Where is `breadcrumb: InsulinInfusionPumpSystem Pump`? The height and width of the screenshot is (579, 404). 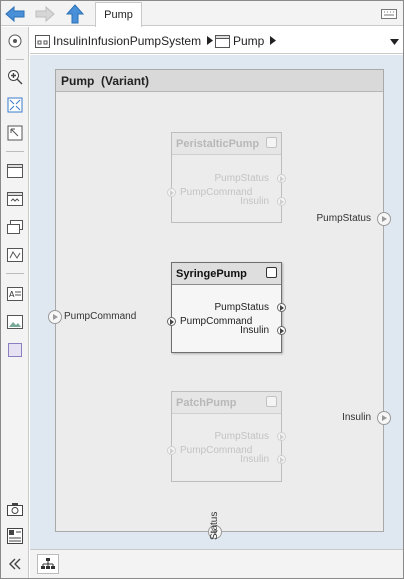 breadcrumb: InsulinInfusionPumpSystem Pump is located at coordinates (216, 40).